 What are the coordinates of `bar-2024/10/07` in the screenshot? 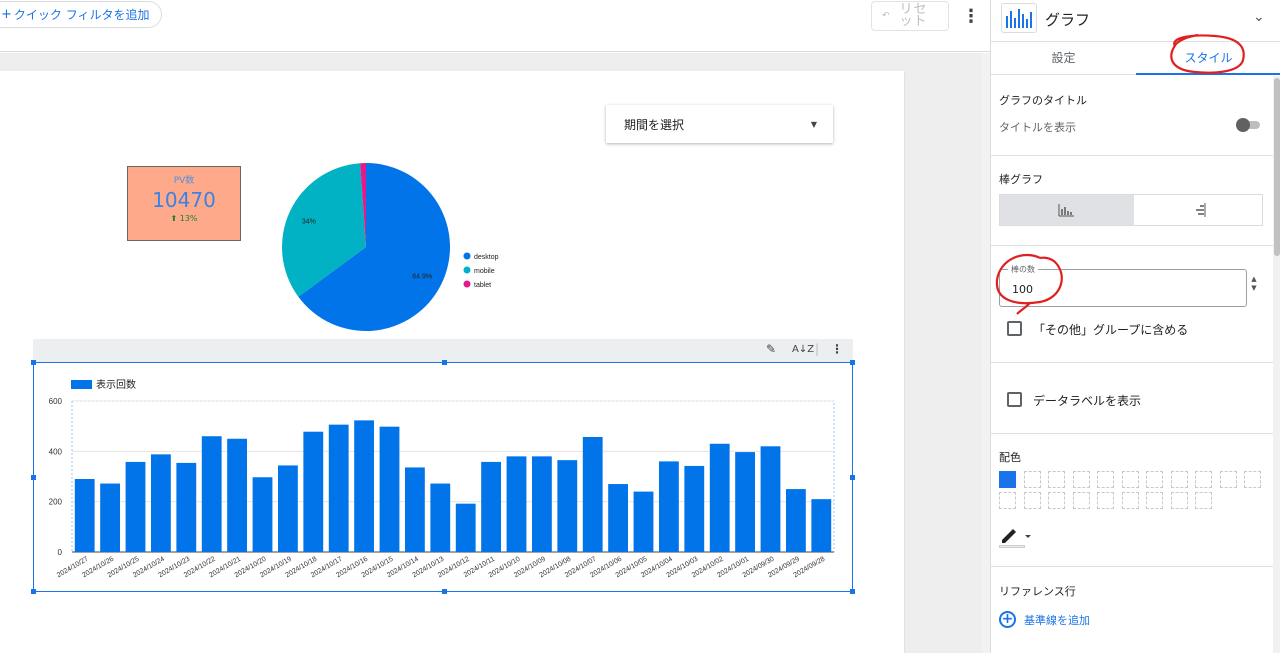 It's located at (592, 494).